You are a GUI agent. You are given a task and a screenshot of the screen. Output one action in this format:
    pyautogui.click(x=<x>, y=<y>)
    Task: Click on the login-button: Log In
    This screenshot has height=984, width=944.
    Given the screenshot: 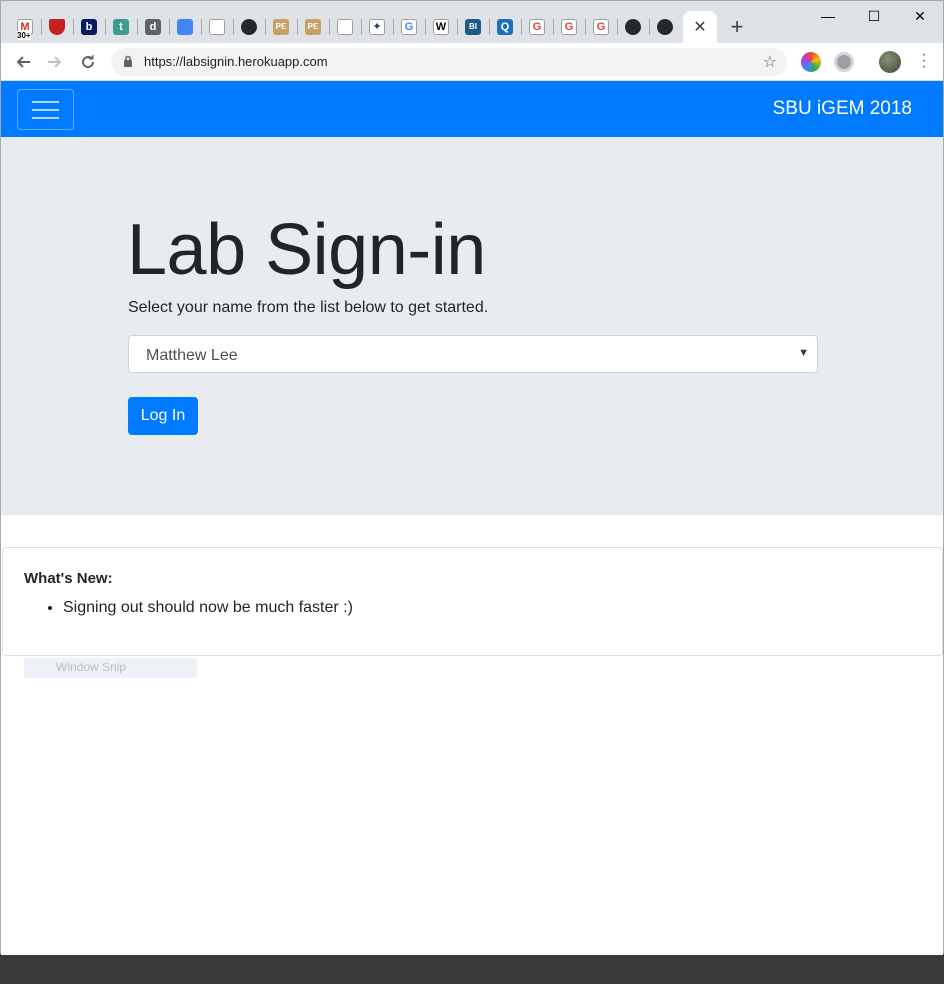 What is the action you would take?
    pyautogui.click(x=163, y=416)
    